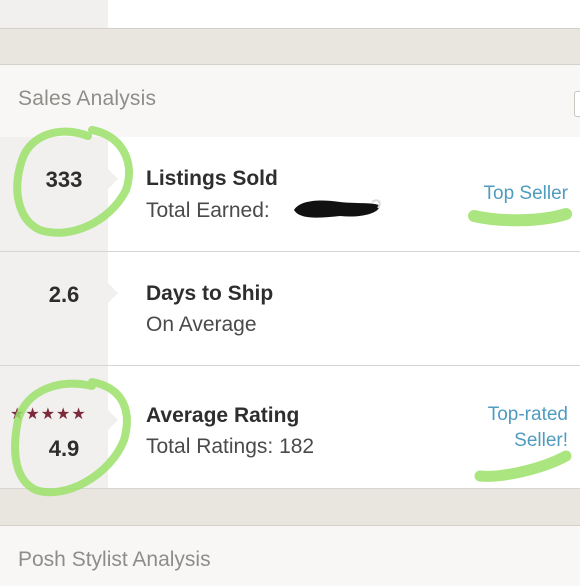 The image size is (580, 586). What do you see at coordinates (64, 294) in the screenshot?
I see `days-to-ship-value: 2.6` at bounding box center [64, 294].